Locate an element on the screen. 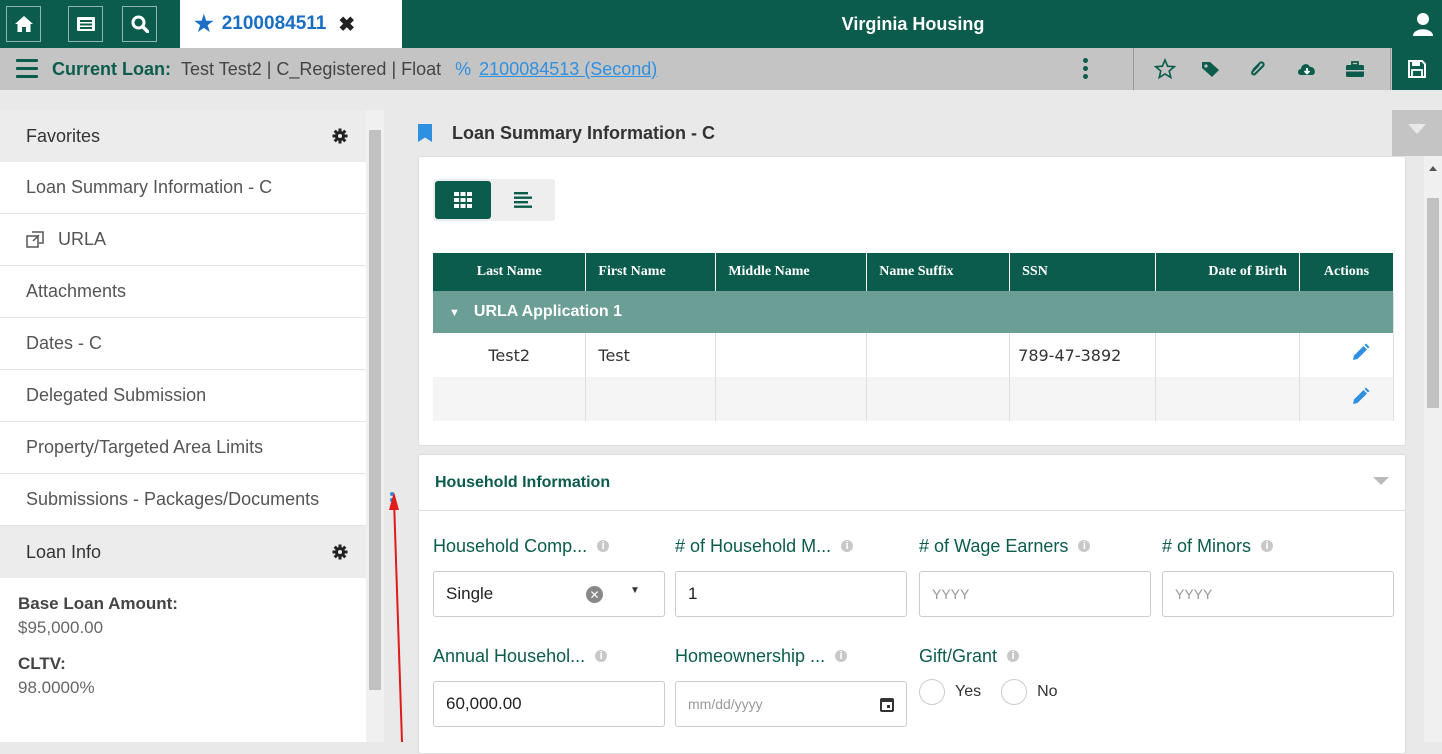 This screenshot has width=1442, height=754. home-button is located at coordinates (23, 24).